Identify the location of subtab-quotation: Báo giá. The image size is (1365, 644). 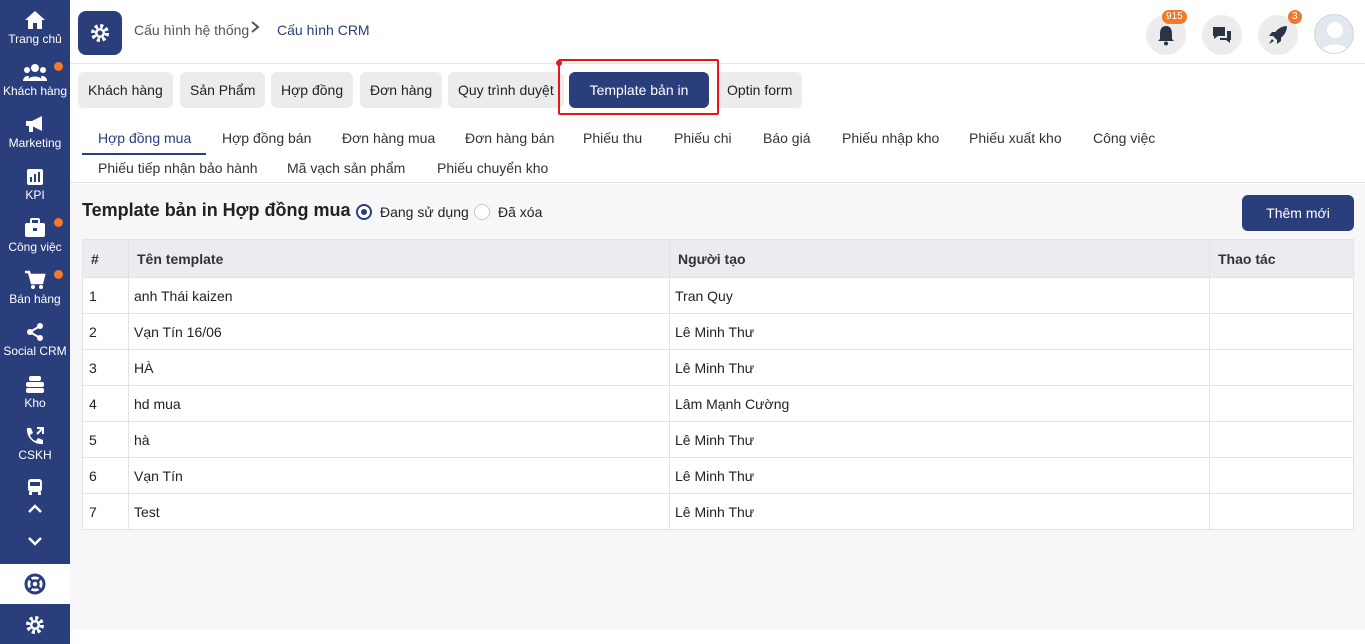
(786, 138).